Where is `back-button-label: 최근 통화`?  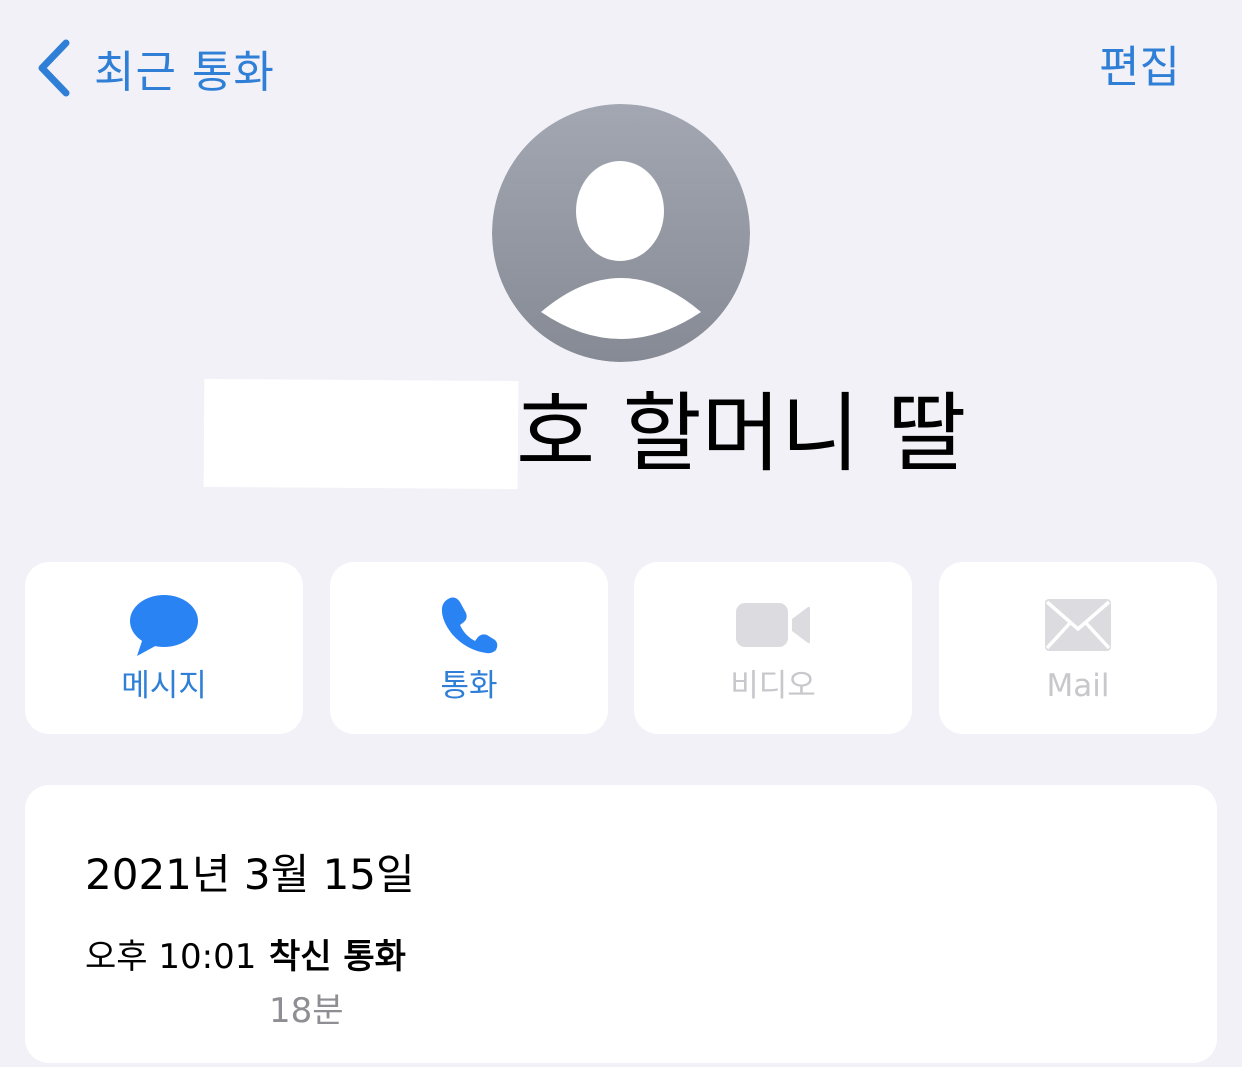 back-button-label: 최근 통화 is located at coordinates (184, 72).